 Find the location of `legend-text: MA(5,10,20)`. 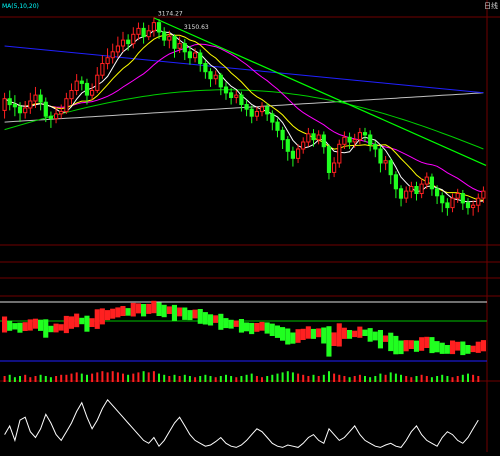

legend-text: MA(5,10,20) is located at coordinates (20, 6).